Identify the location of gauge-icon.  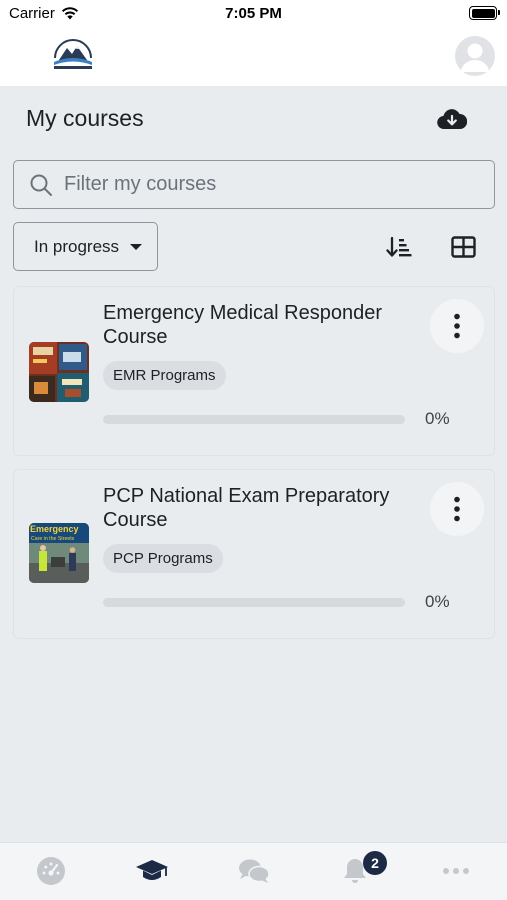
(51, 871).